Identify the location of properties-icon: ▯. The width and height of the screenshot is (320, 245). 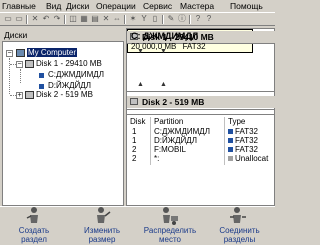
(155, 19).